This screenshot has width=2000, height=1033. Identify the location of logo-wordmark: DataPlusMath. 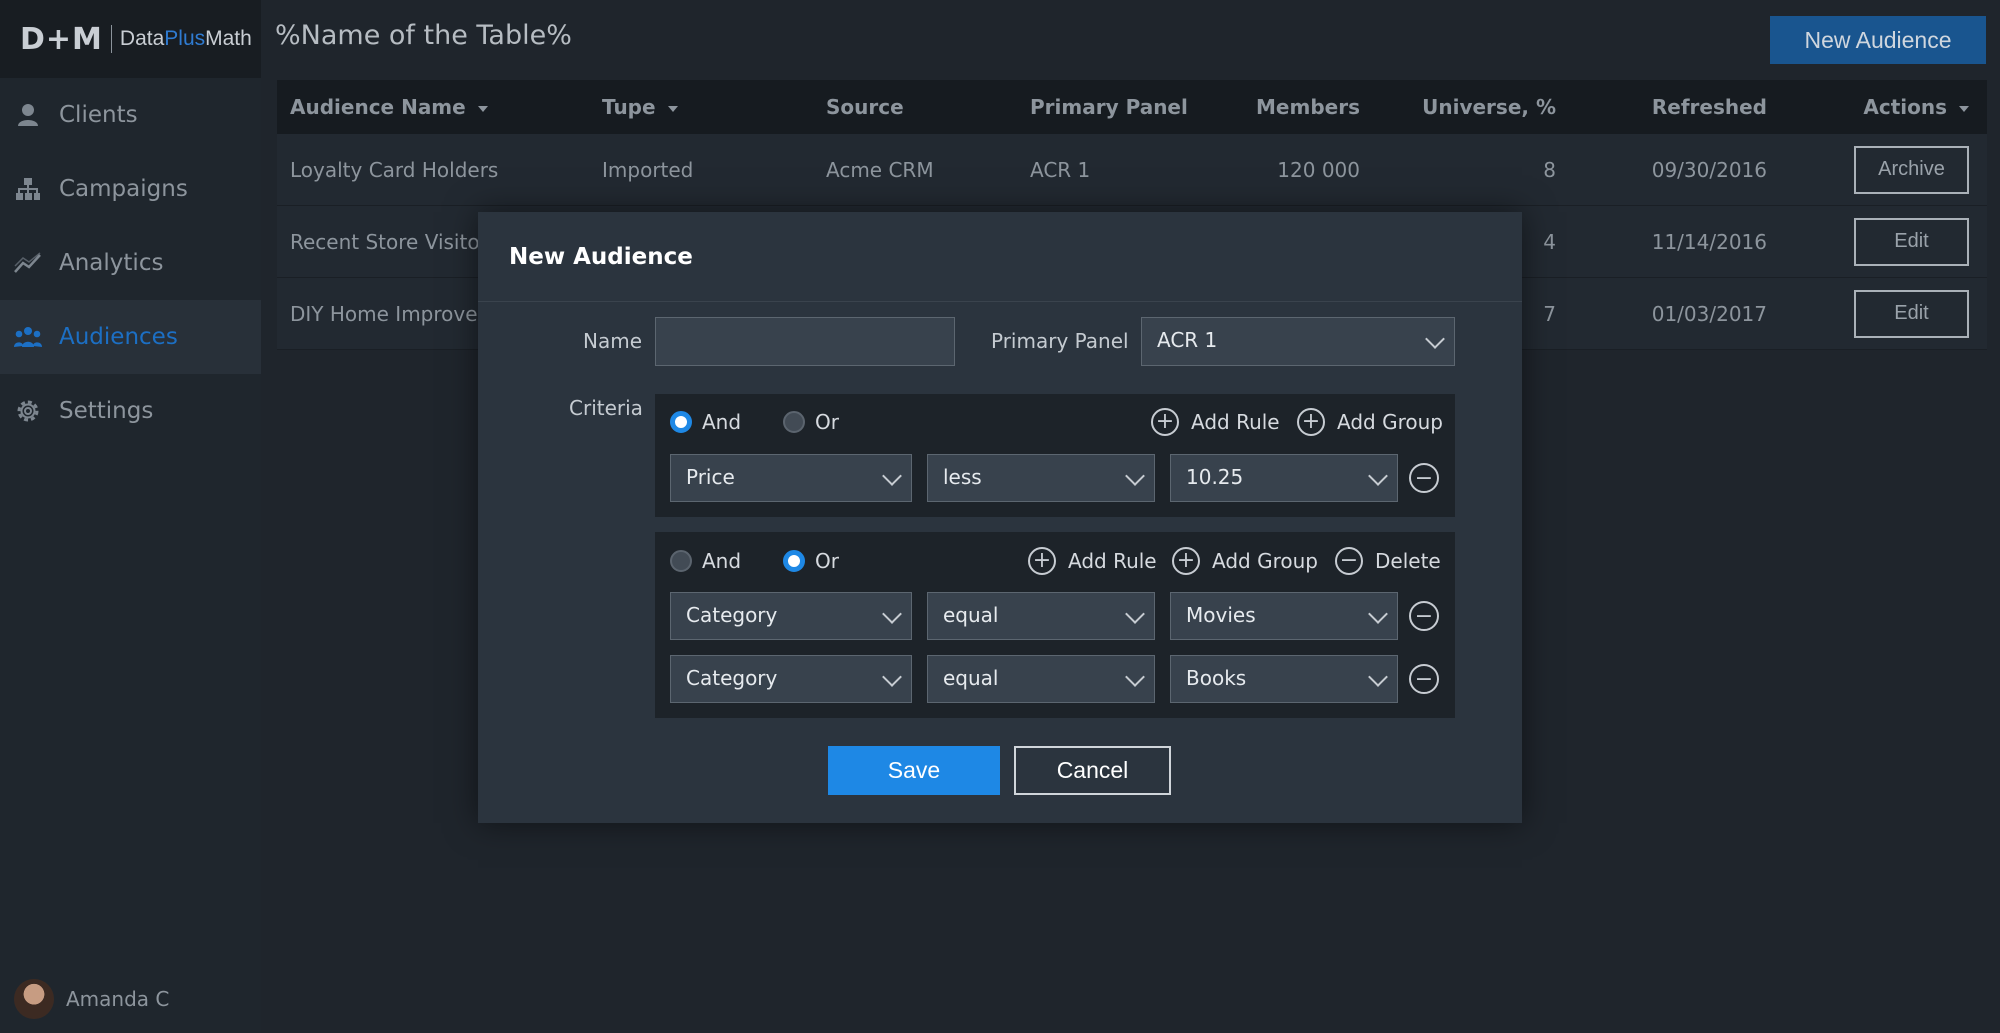
(185, 38).